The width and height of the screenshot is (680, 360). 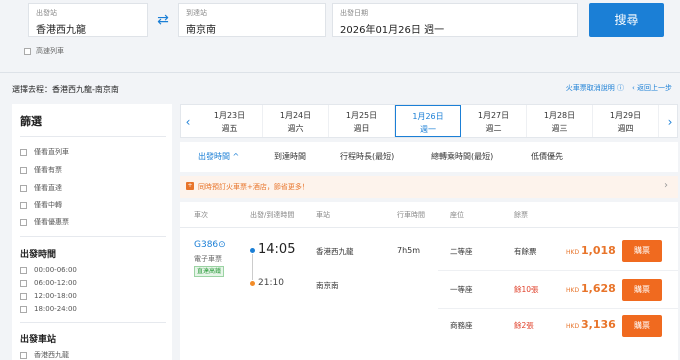 I want to click on date-tab-date: 1月23日, so click(x=229, y=115).